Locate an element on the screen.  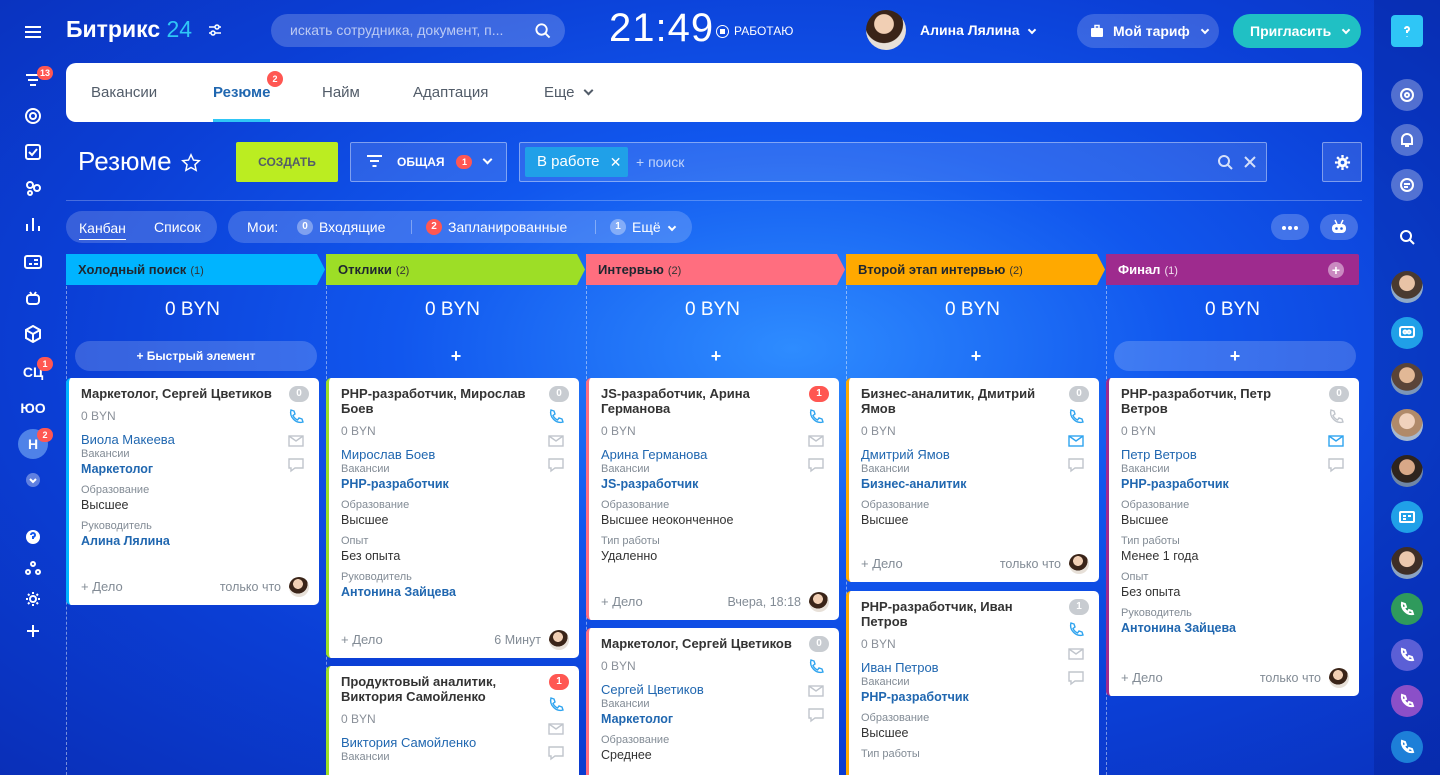
clear-icon is located at coordinates (1250, 162).